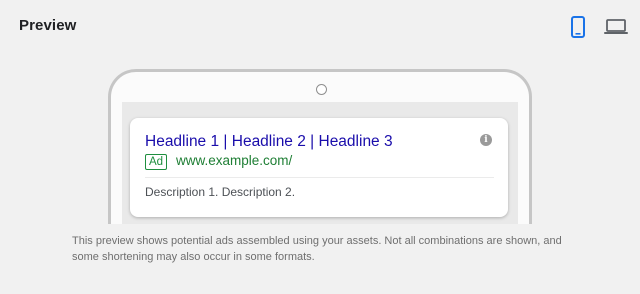  I want to click on laptop-icon, so click(616, 29).